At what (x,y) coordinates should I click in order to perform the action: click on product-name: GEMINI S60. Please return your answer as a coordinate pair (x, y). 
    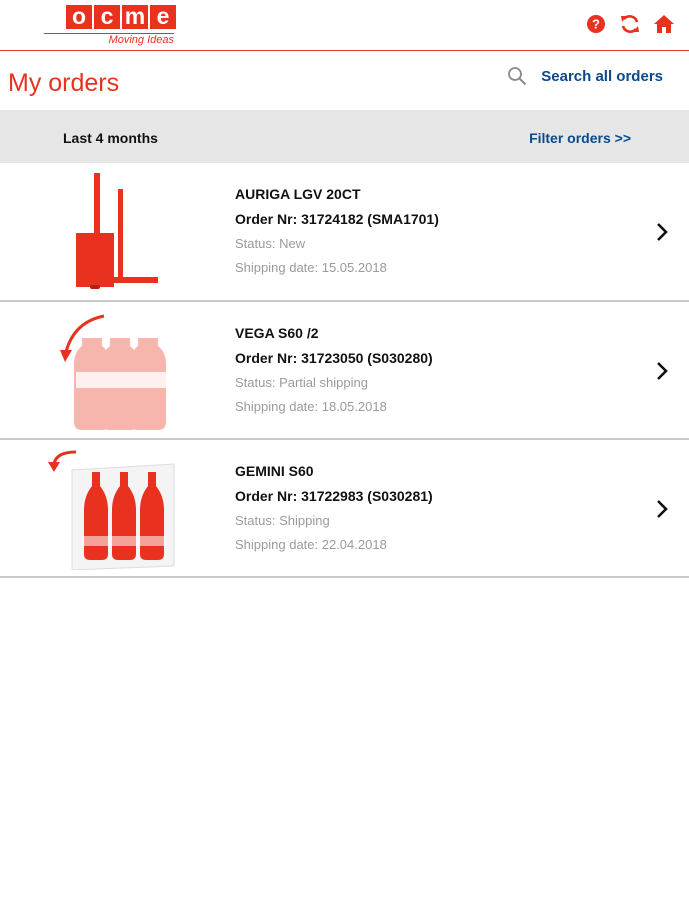
    Looking at the image, I should click on (274, 471).